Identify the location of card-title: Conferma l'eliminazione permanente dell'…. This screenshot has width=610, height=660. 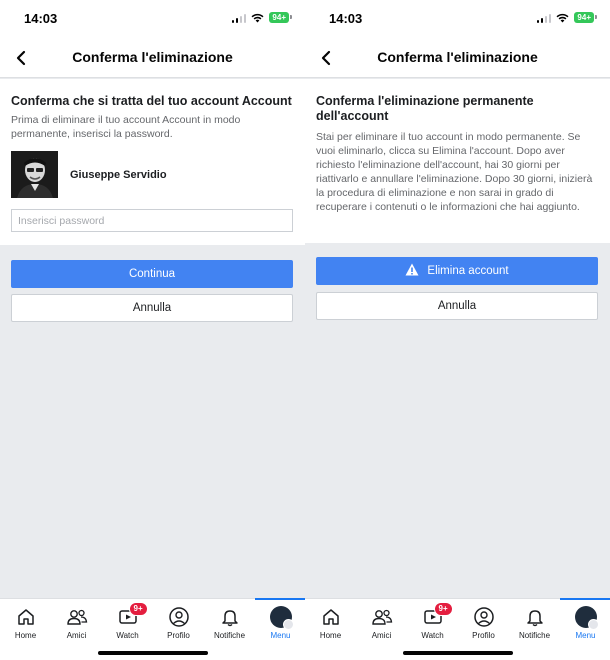
(425, 108).